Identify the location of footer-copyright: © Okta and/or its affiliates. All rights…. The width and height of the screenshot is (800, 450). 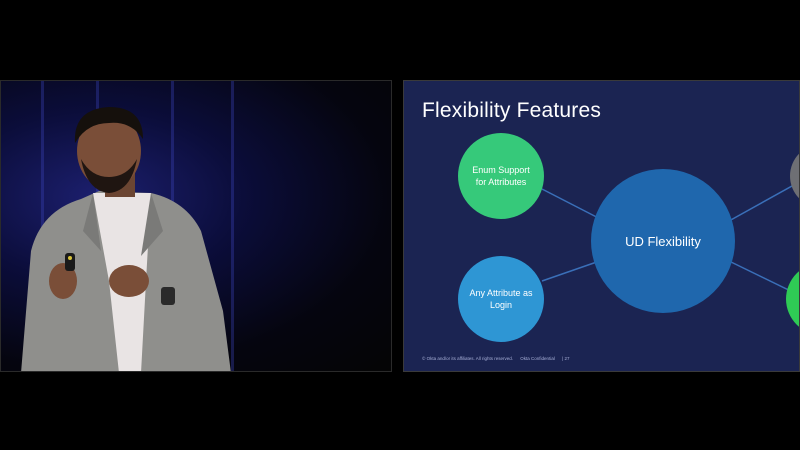
(468, 358).